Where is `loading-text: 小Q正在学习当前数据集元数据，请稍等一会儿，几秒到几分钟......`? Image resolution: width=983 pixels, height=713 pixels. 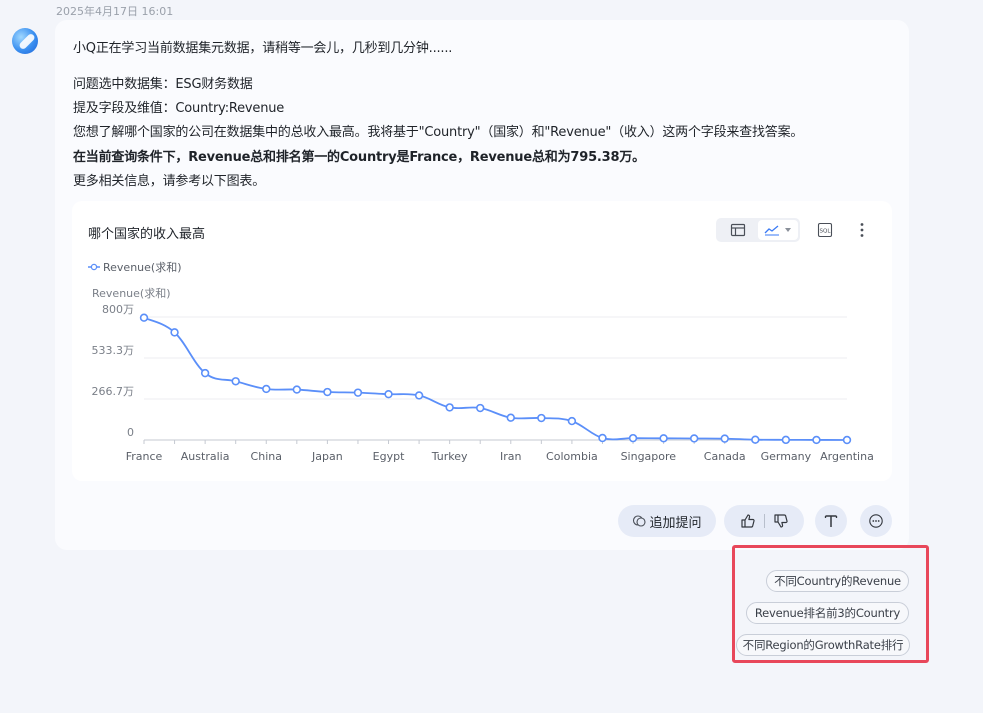 loading-text: 小Q正在学习当前数据集元数据，请稍等一会儿，几秒到几分钟...... is located at coordinates (263, 48).